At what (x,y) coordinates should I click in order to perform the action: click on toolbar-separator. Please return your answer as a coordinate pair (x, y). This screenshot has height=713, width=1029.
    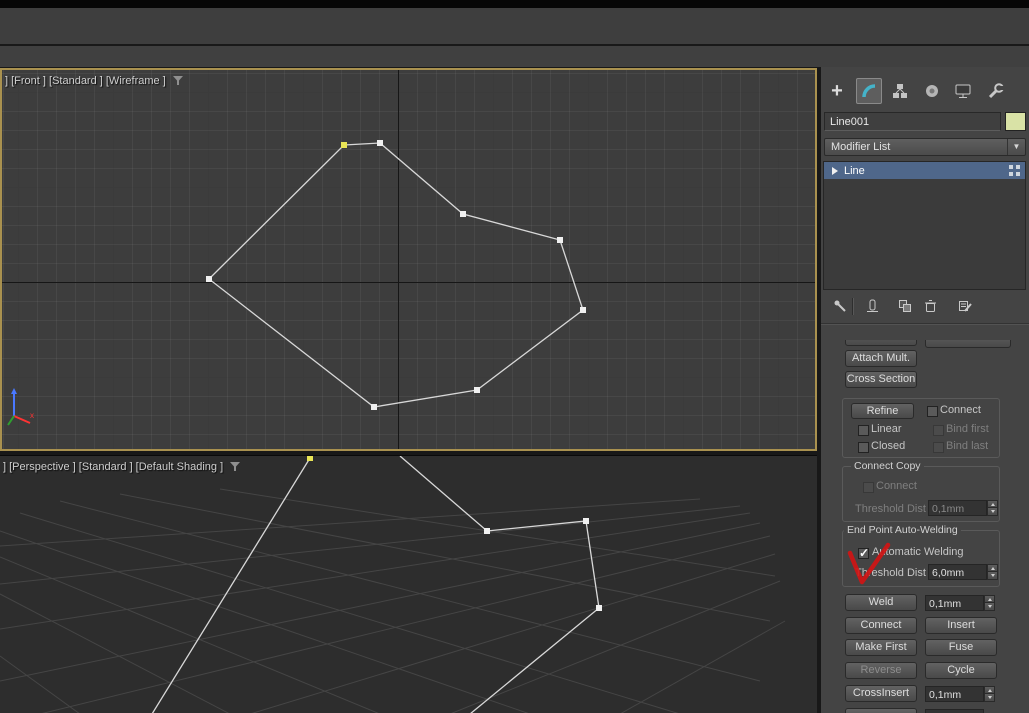
    Looking at the image, I should click on (853, 306).